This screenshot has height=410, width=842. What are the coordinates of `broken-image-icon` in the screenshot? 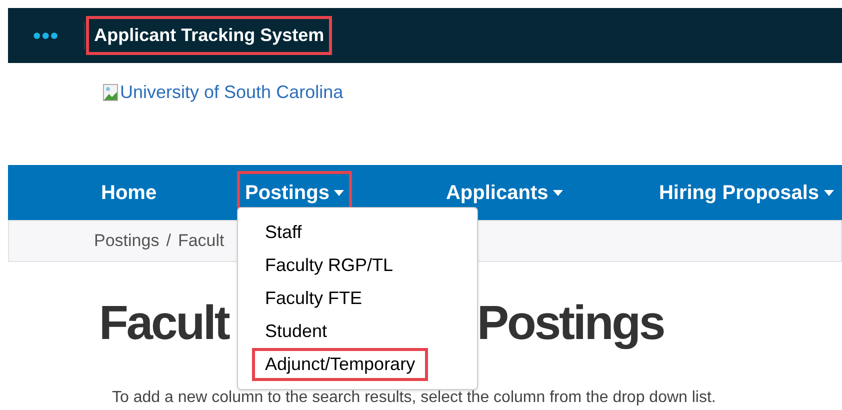 It's located at (111, 93).